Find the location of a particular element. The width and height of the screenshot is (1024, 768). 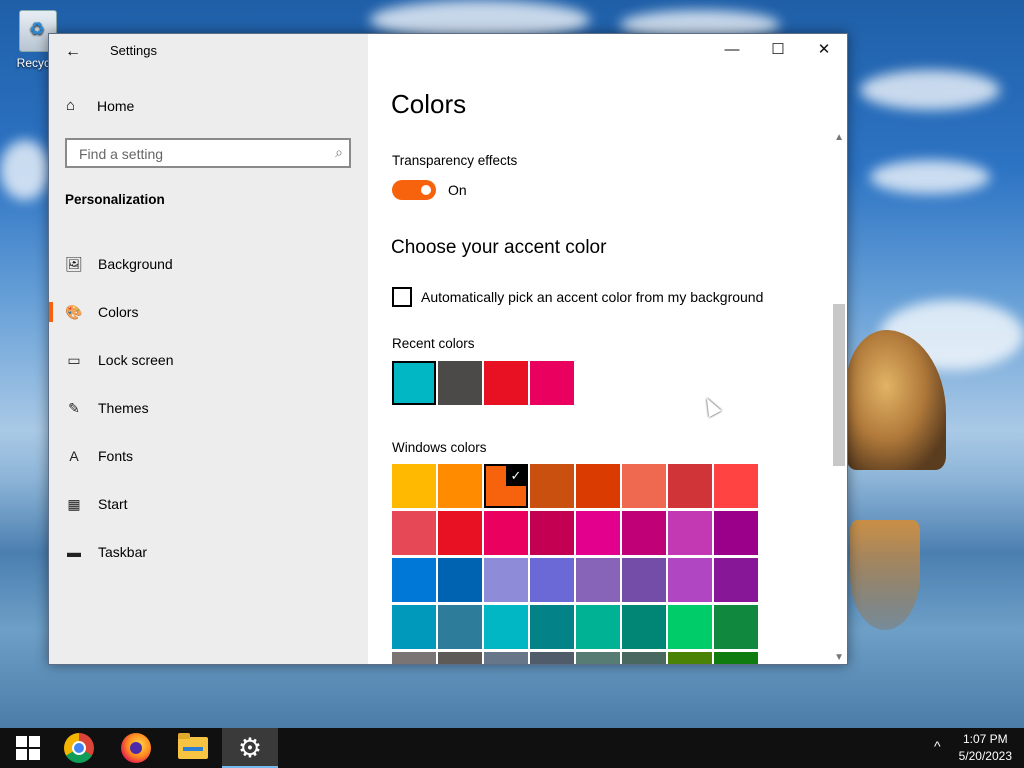

transparency-toggle is located at coordinates (414, 190).